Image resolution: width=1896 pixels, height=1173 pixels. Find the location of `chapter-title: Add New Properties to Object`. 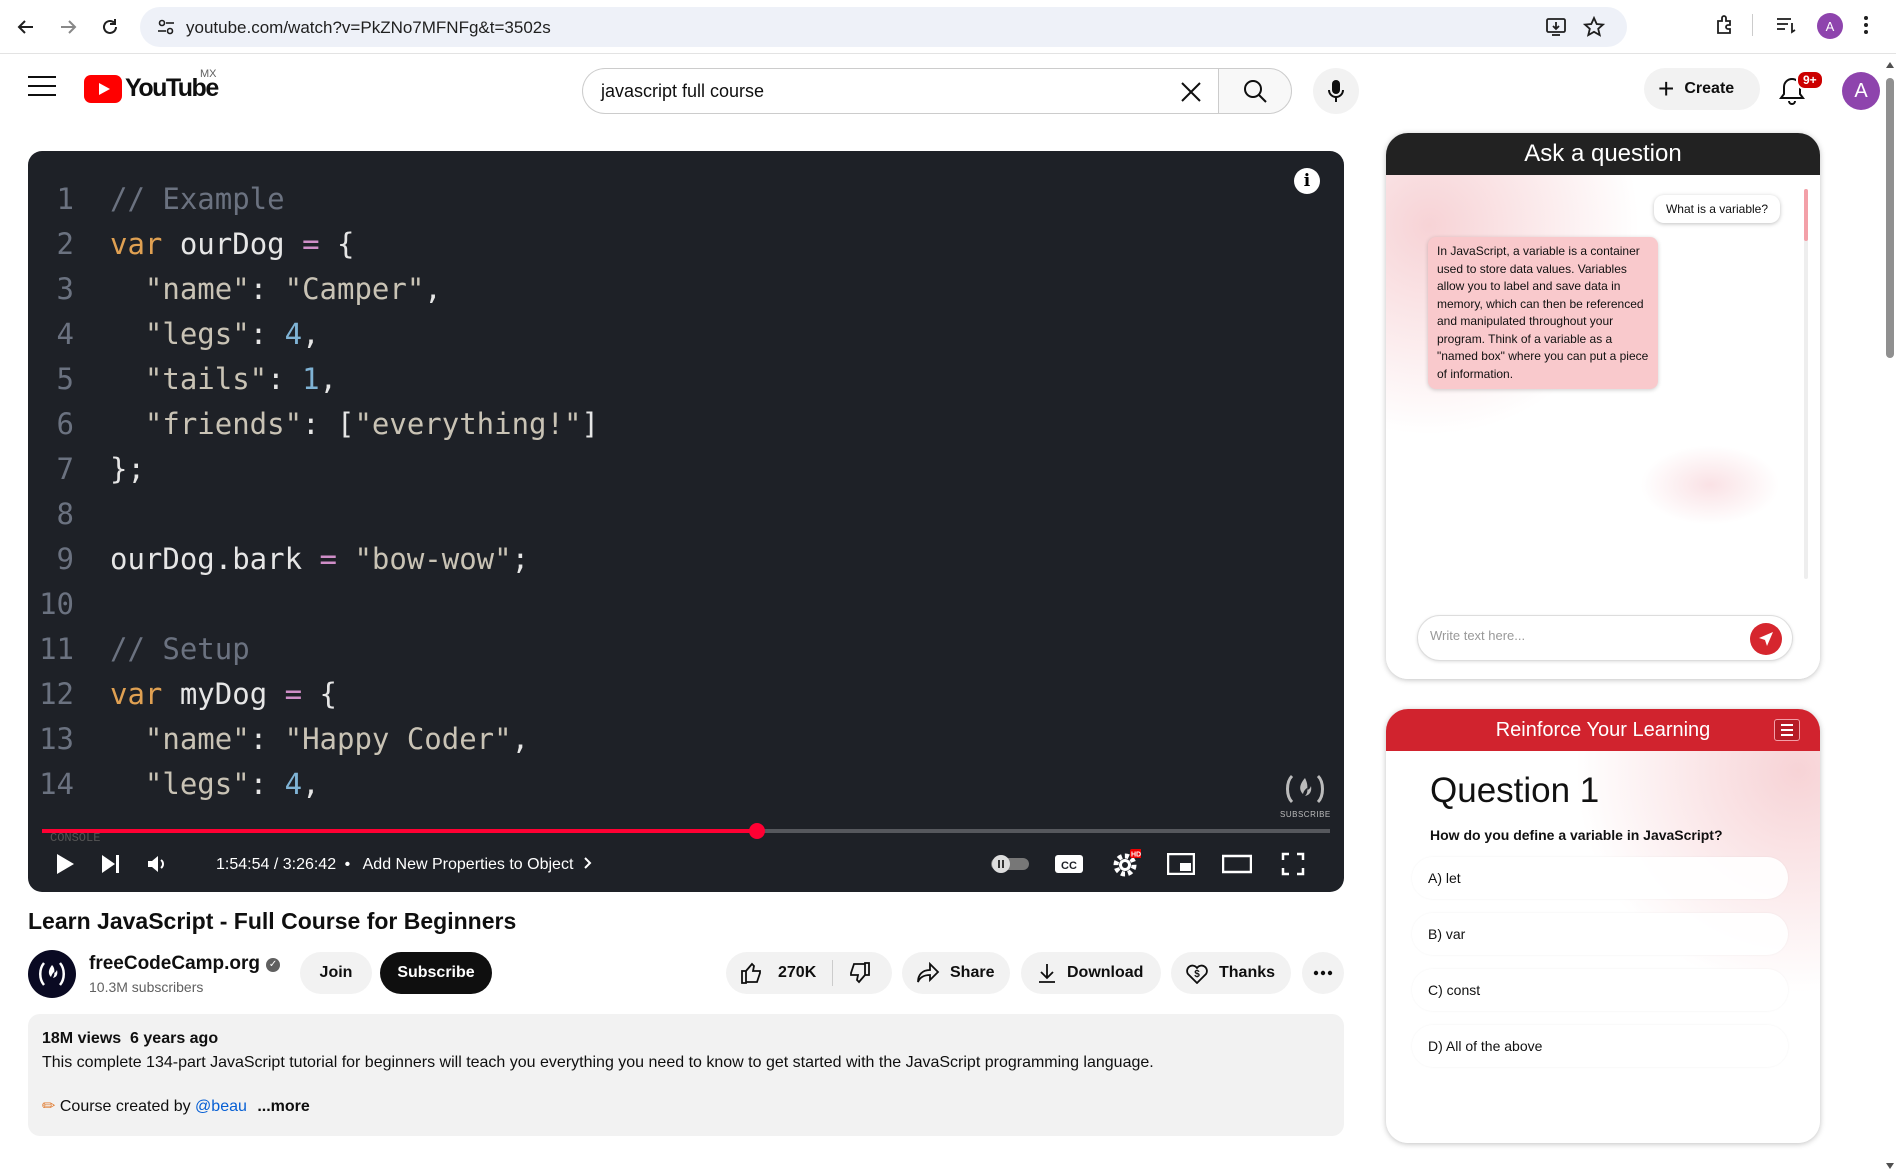

chapter-title: Add New Properties to Object is located at coordinates (468, 864).